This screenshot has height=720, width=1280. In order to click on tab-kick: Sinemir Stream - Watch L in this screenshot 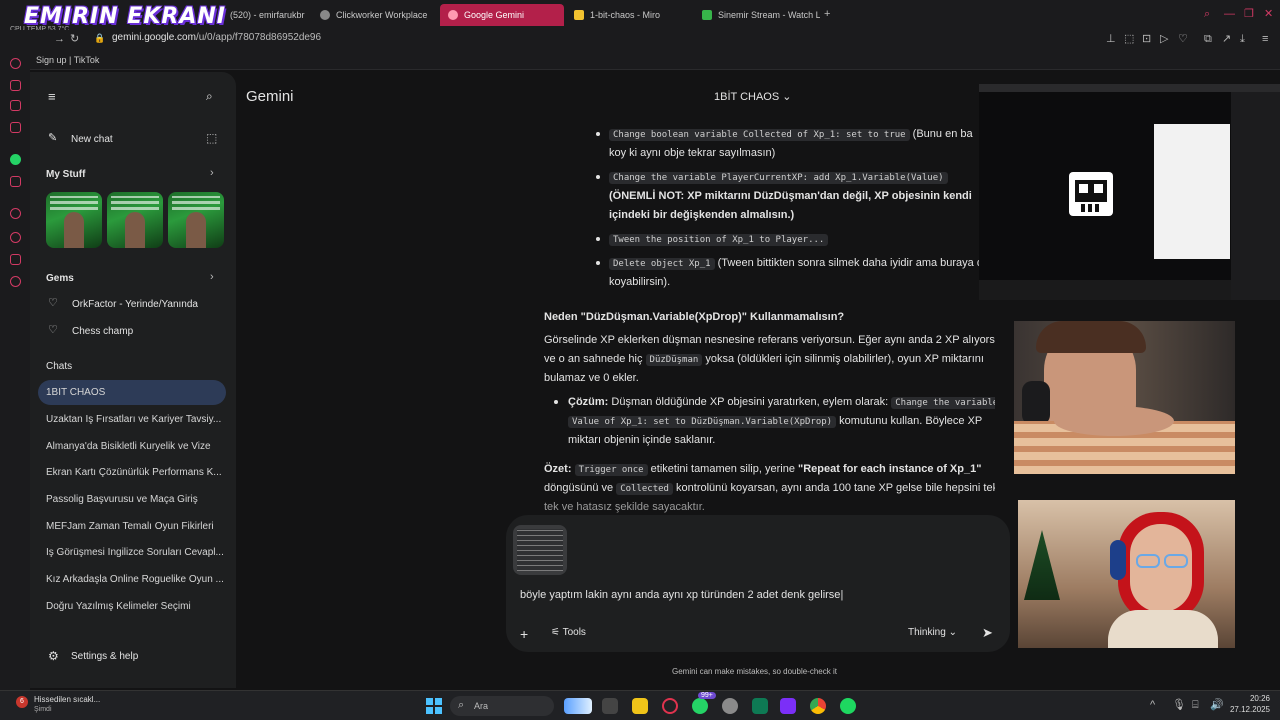, I will do `click(757, 15)`.